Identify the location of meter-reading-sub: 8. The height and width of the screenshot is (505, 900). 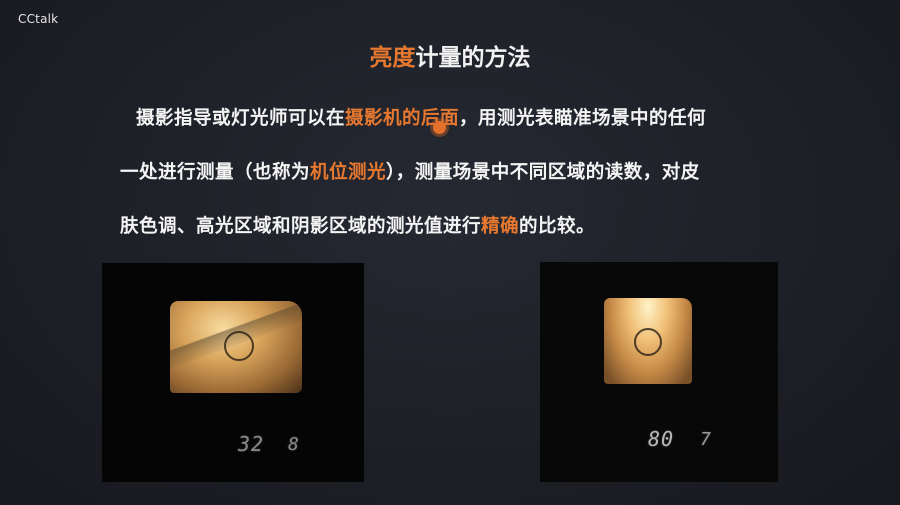
(294, 444).